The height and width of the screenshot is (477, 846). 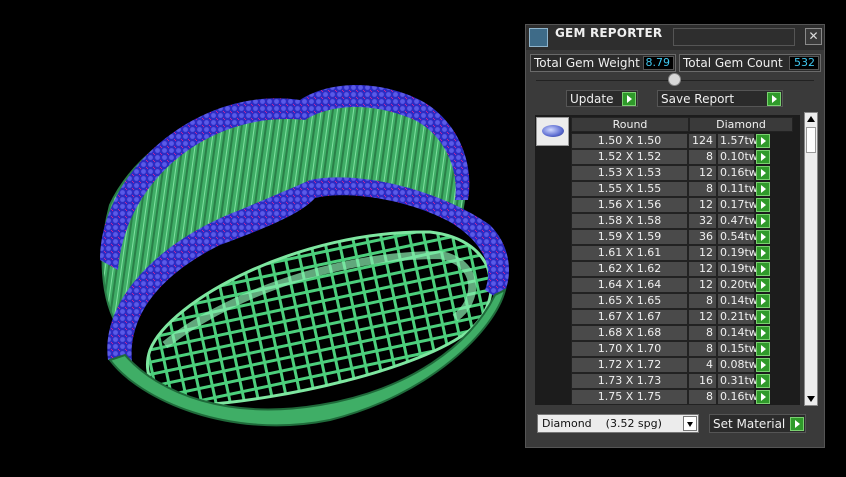 What do you see at coordinates (685, 285) in the screenshot?
I see `table-row: 1.64 X 1.64 12 0.20tw` at bounding box center [685, 285].